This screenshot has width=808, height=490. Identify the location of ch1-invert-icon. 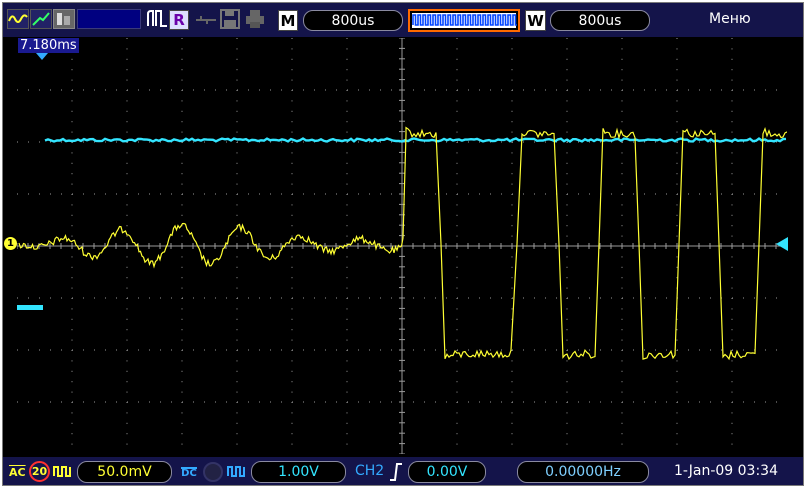
(63, 472).